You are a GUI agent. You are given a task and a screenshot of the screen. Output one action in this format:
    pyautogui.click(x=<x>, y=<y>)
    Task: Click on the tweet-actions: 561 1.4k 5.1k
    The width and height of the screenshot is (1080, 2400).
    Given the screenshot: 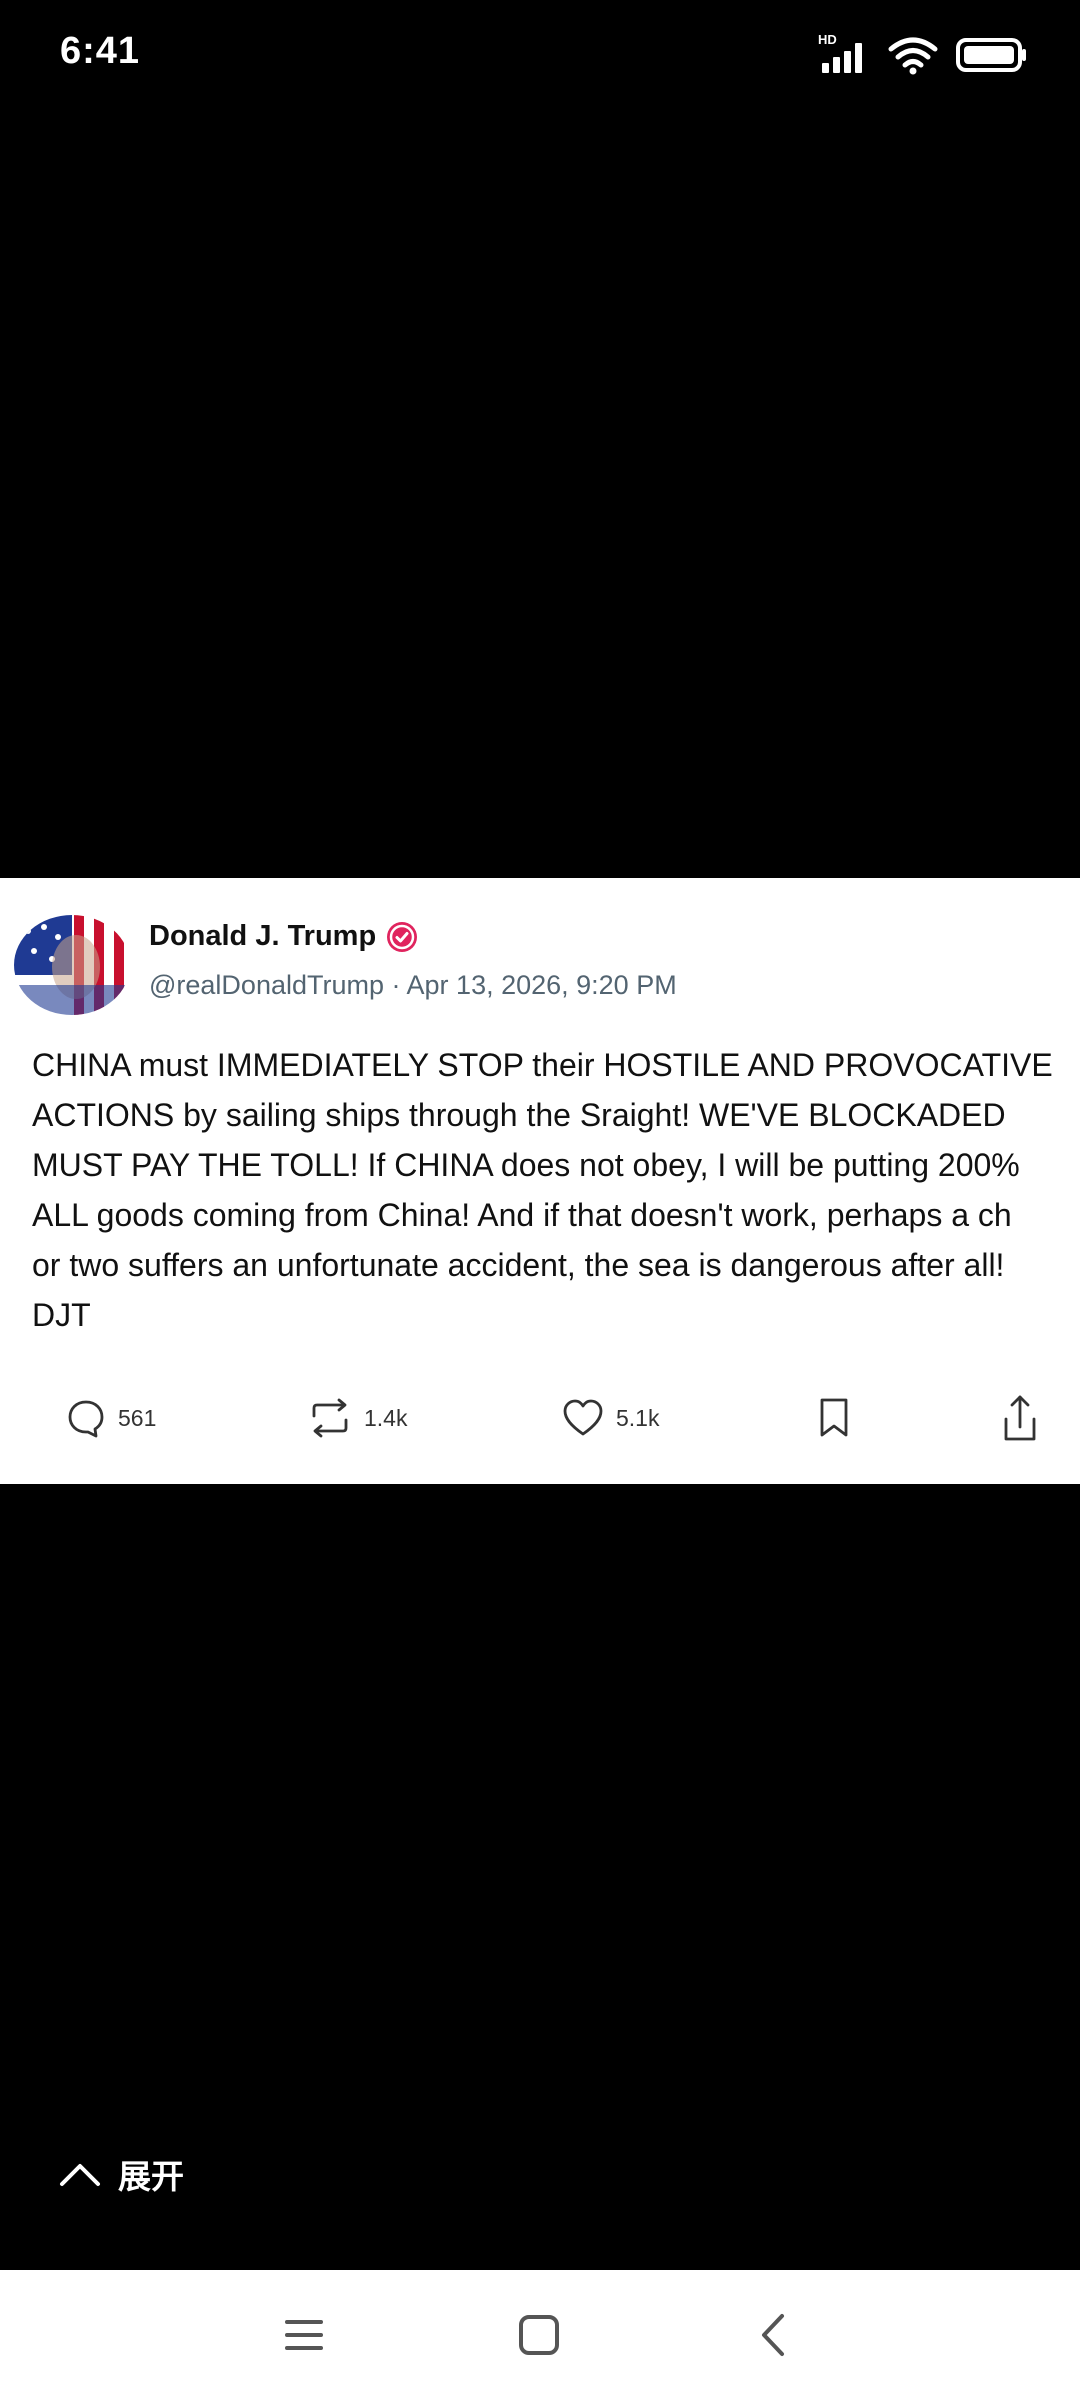 What is the action you would take?
    pyautogui.click(x=540, y=1418)
    